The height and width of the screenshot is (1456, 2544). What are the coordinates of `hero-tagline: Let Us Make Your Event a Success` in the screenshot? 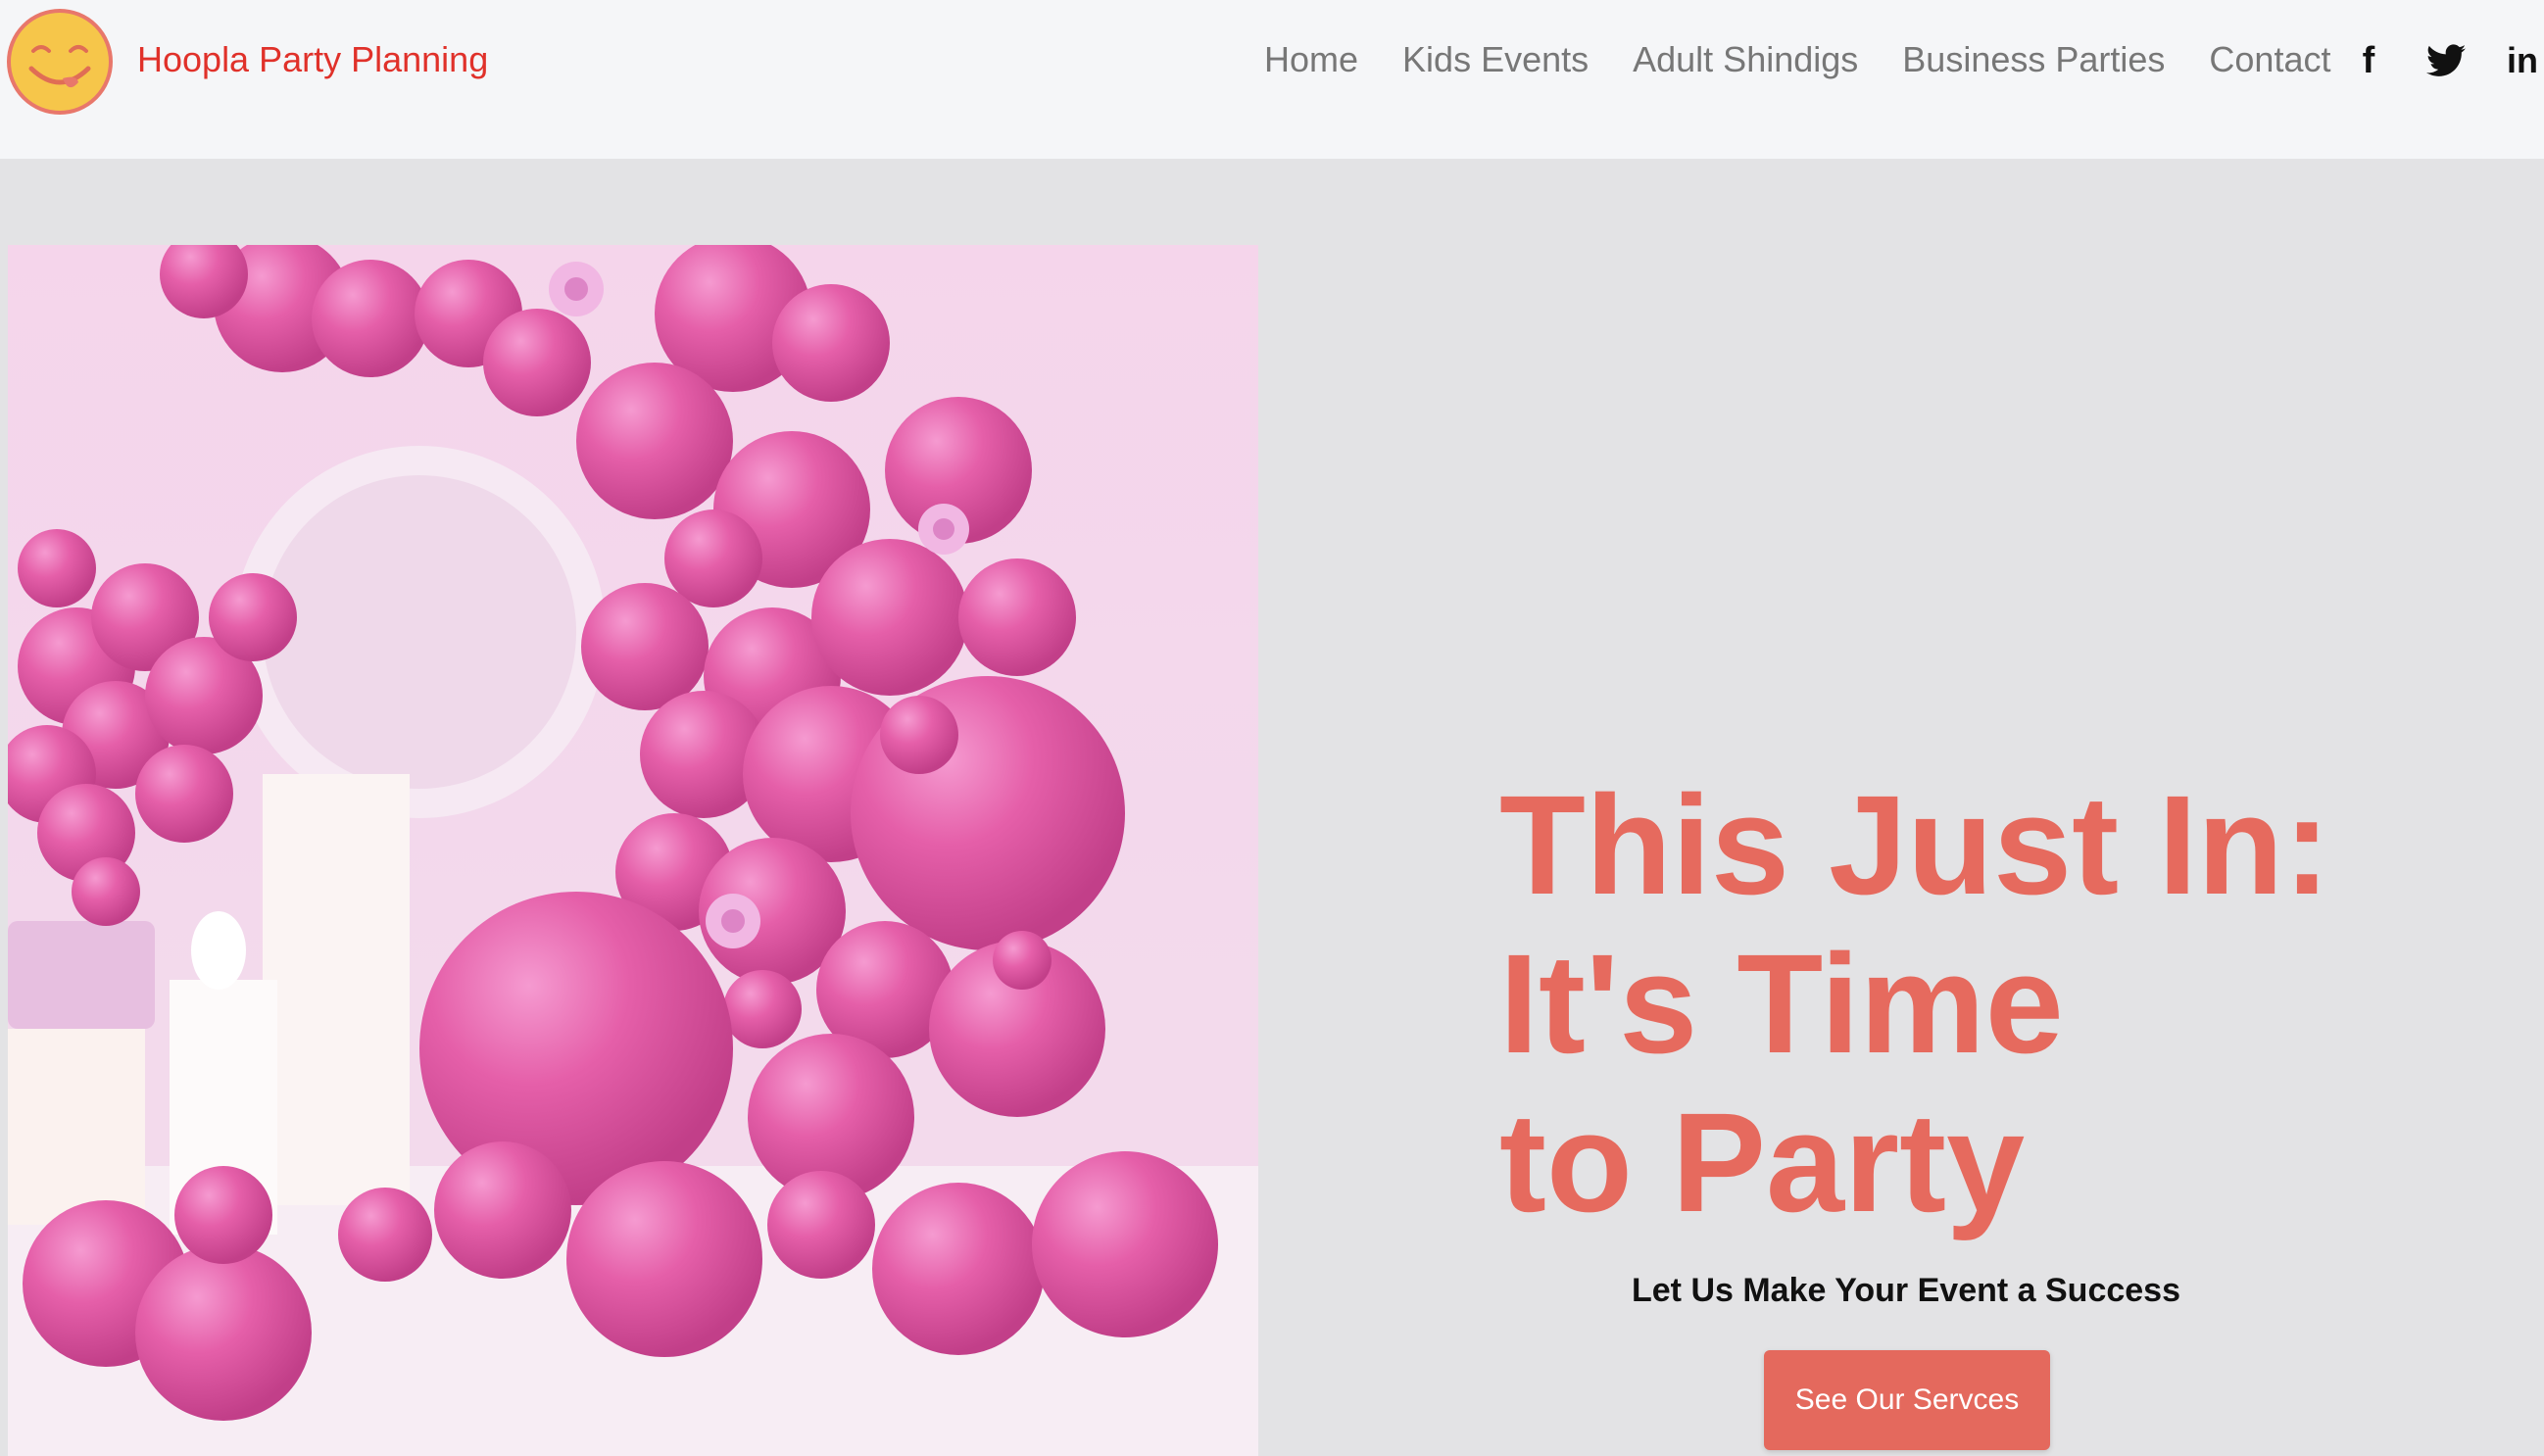 It's located at (1906, 1290).